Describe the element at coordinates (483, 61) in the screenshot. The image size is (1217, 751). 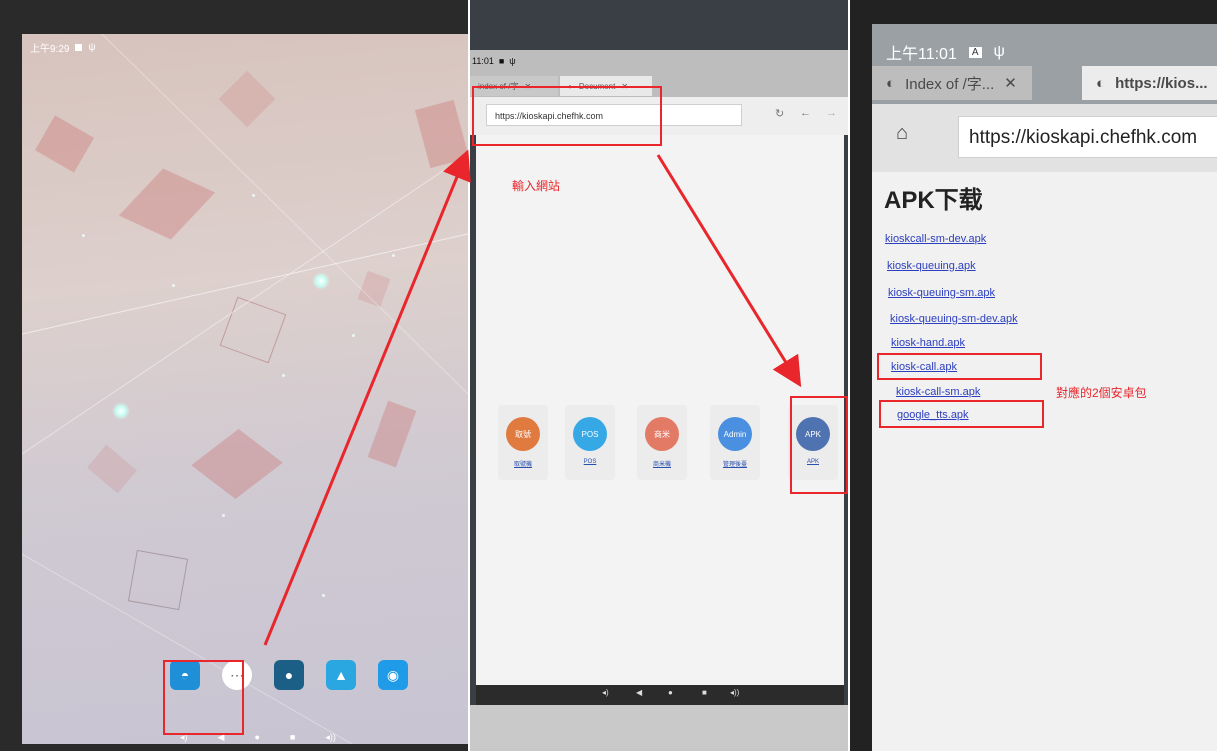
I see `status-time: 11:01` at that location.